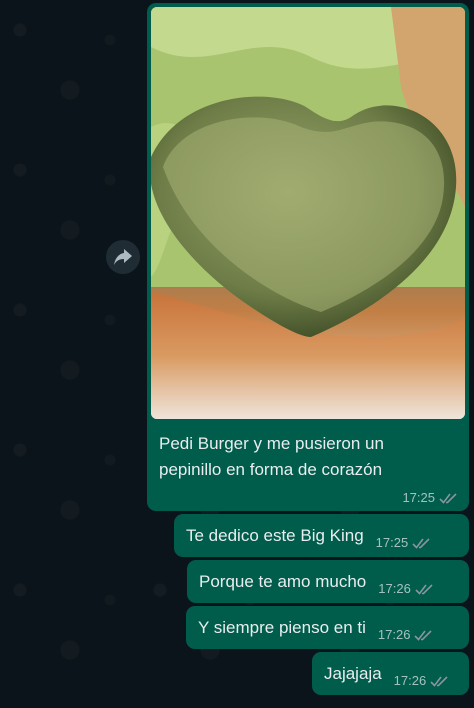 This screenshot has width=474, height=708. Describe the element at coordinates (390, 673) in the screenshot. I see `text-message-bubble: Jajajaja 17:26` at that location.